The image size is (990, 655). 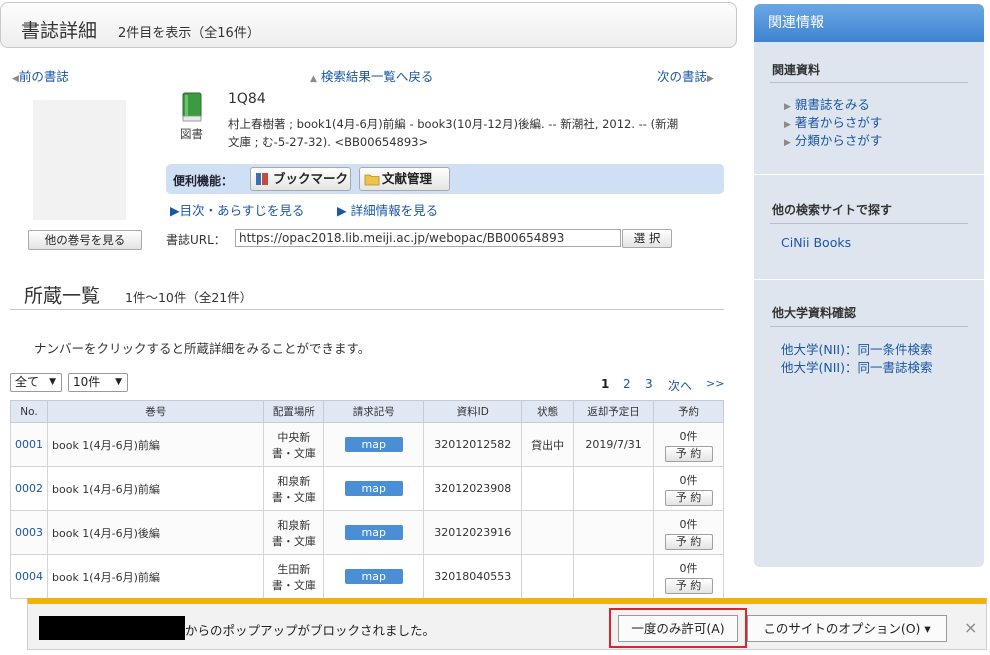 I want to click on page-3-link: 3, so click(x=649, y=384).